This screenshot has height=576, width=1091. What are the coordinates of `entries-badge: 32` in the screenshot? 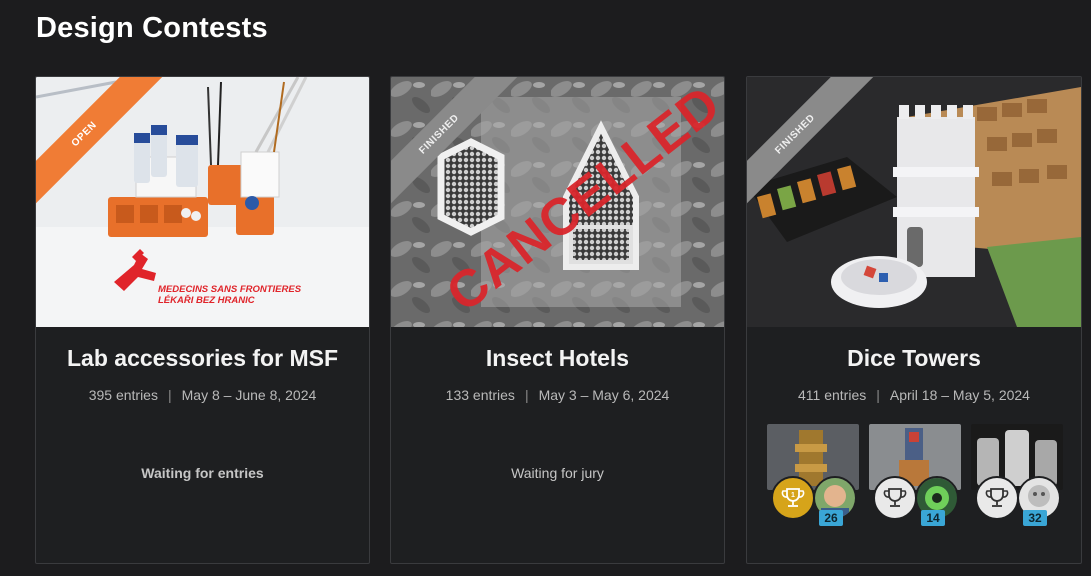 It's located at (1035, 518).